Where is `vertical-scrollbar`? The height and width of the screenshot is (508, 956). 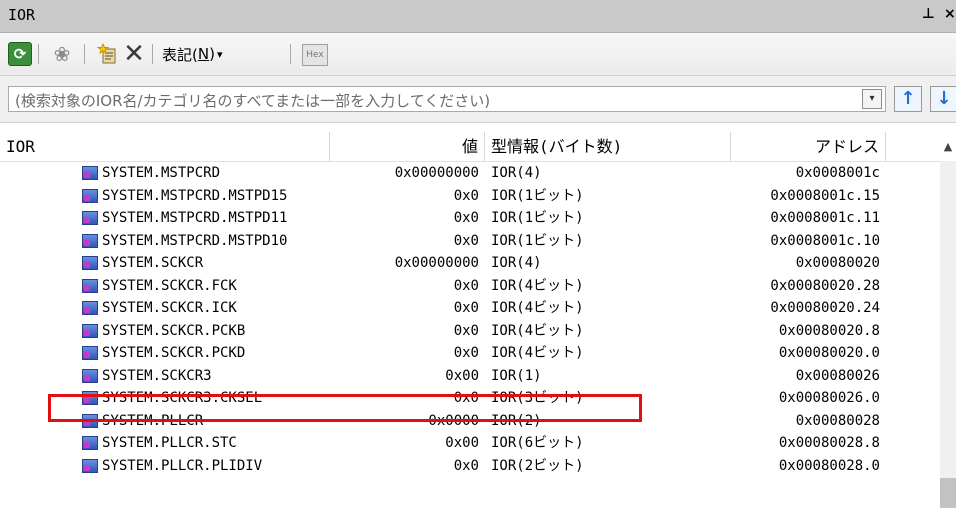
vertical-scrollbar is located at coordinates (948, 334).